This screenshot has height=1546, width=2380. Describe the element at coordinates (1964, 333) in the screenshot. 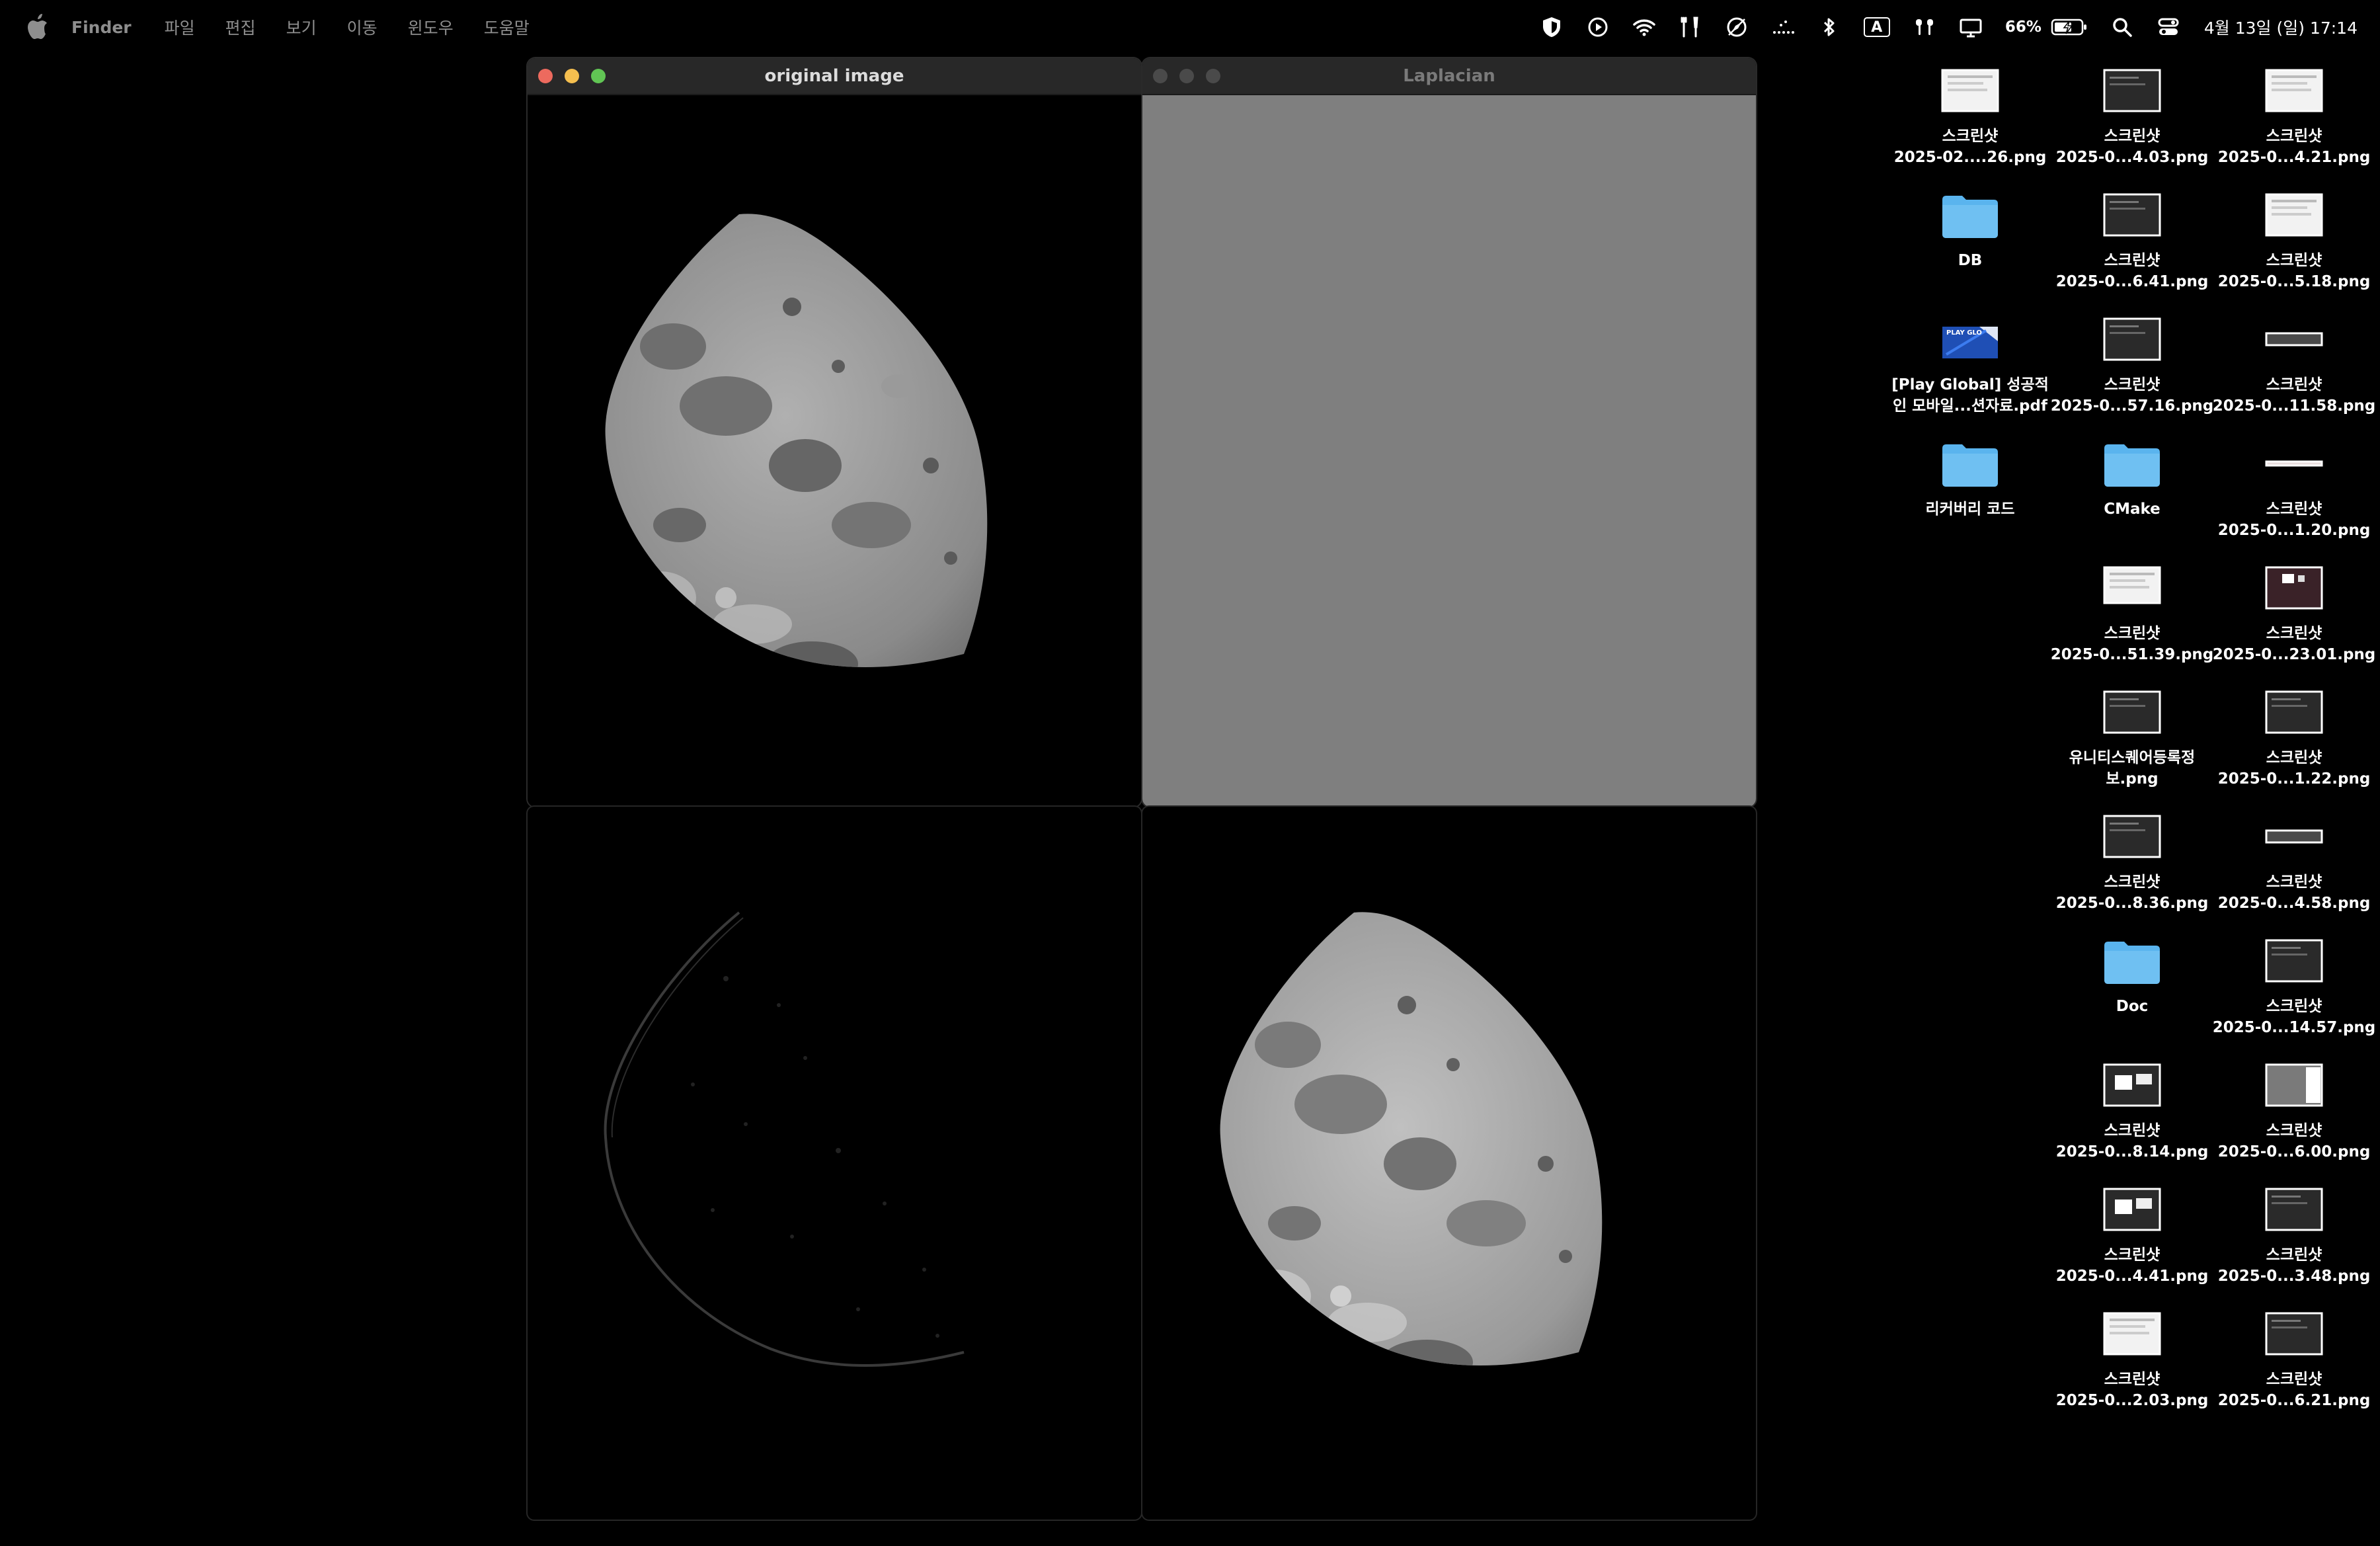

I see `svg-text: PLAY GLO` at that location.